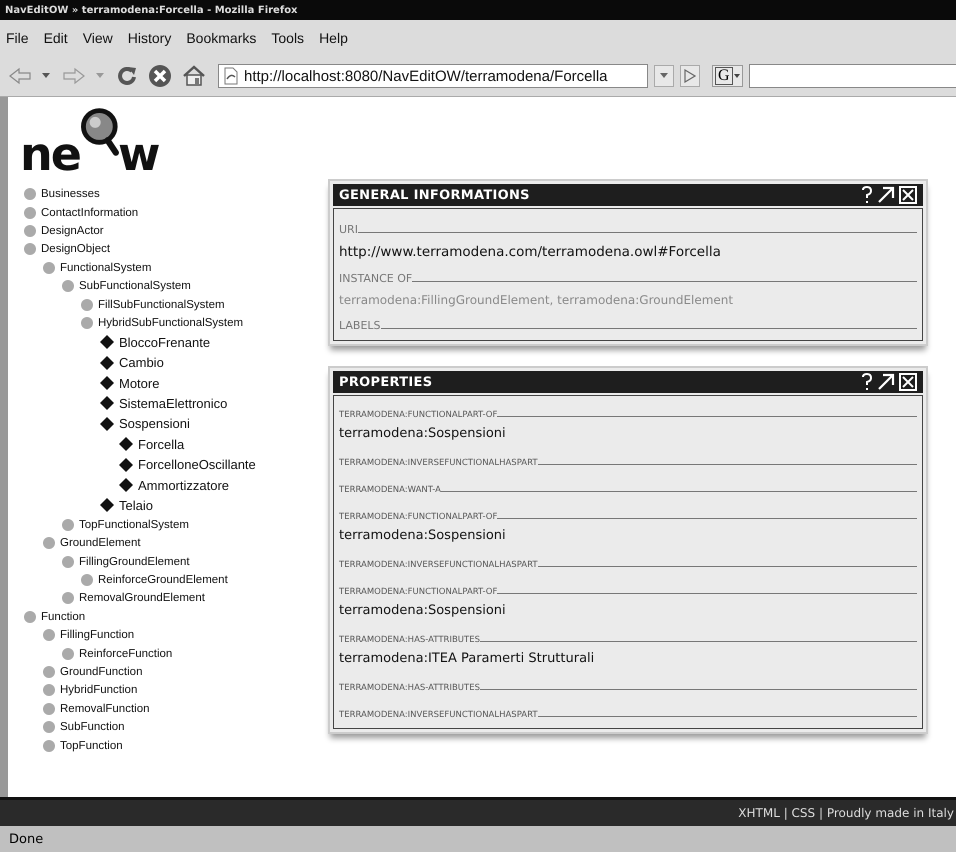 This screenshot has height=852, width=956. Describe the element at coordinates (333, 38) in the screenshot. I see `menu-item: Help` at that location.